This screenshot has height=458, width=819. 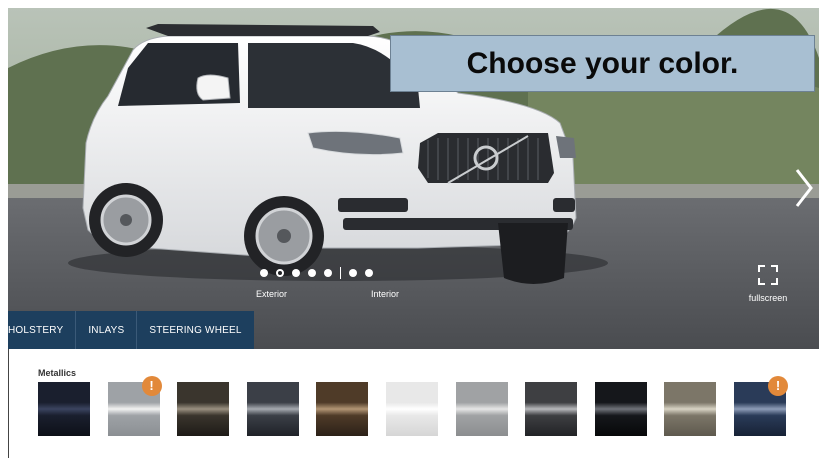 I want to click on fullscreen-label: fullscreen, so click(x=768, y=298).